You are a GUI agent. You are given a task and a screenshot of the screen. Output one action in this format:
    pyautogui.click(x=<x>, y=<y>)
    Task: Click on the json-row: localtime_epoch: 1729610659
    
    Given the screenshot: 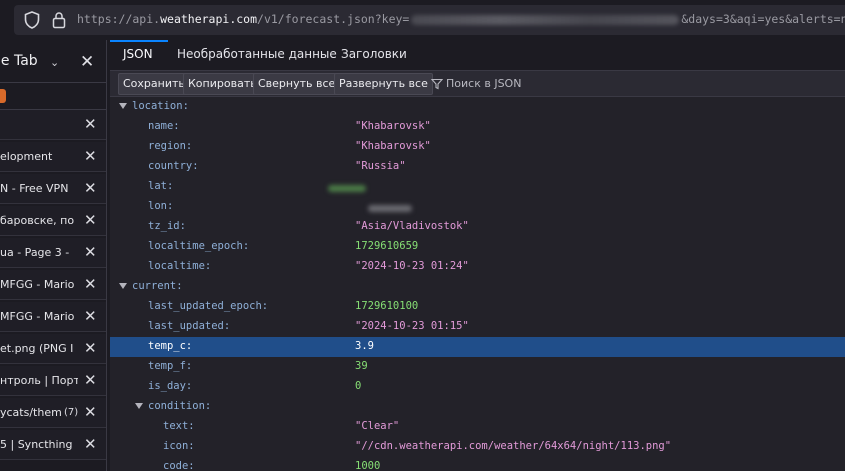 What is the action you would take?
    pyautogui.click(x=477, y=247)
    